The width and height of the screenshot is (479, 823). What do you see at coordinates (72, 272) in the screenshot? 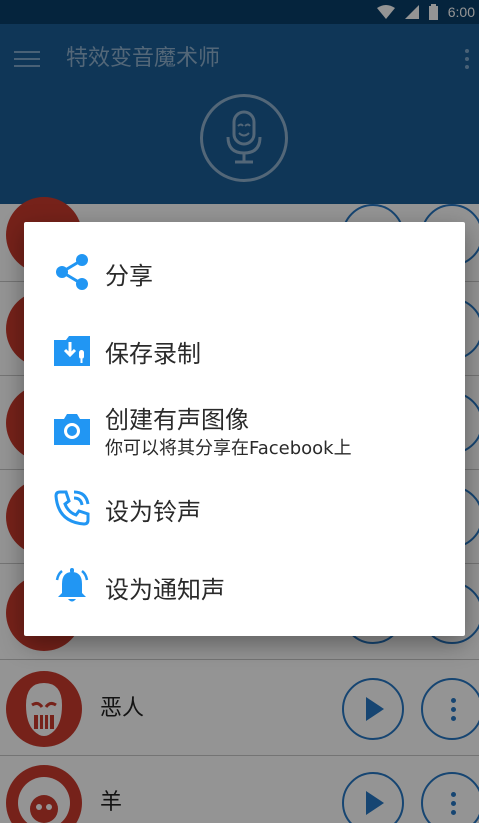
I see `share-icon` at bounding box center [72, 272].